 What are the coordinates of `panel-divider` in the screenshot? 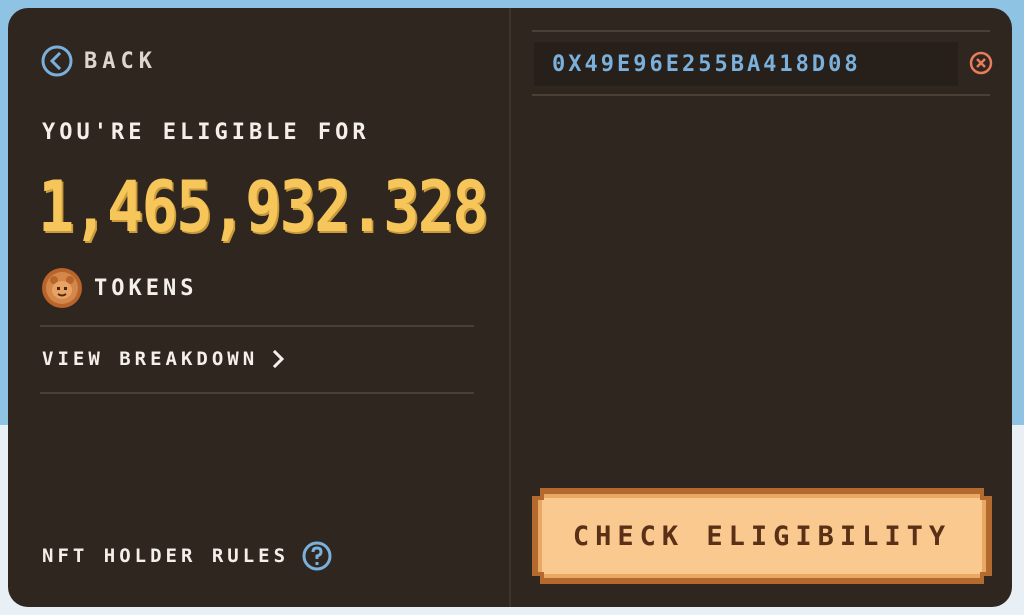 It's located at (510, 307).